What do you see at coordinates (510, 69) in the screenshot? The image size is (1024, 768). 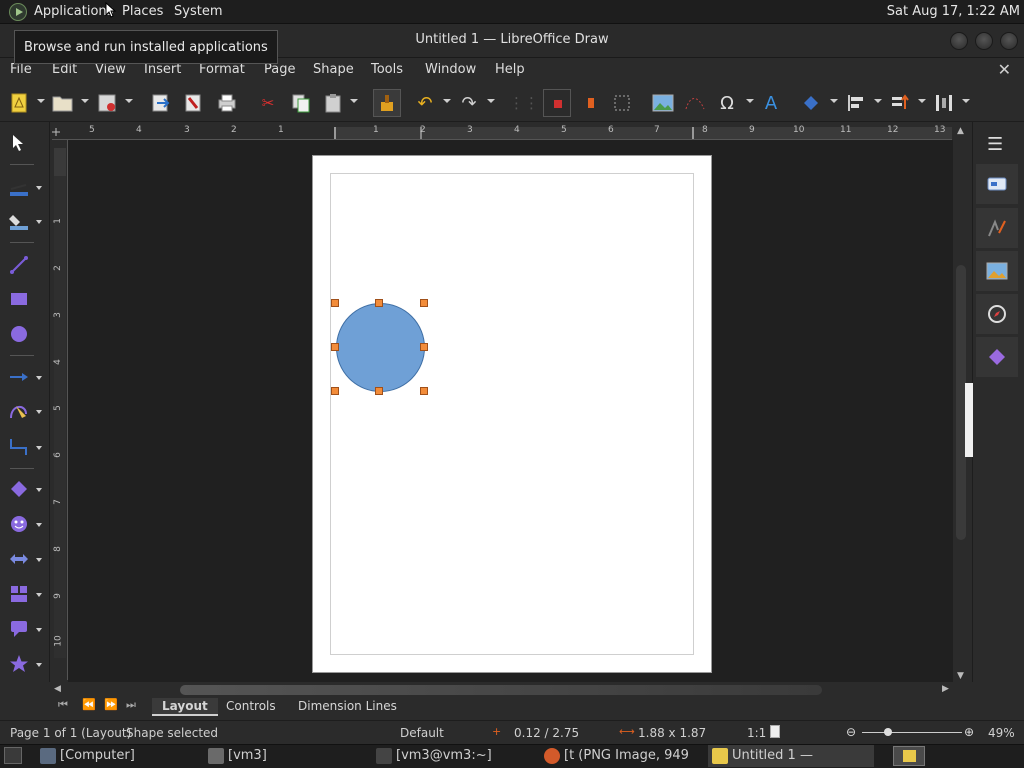 I see `menu-help: Help` at bounding box center [510, 69].